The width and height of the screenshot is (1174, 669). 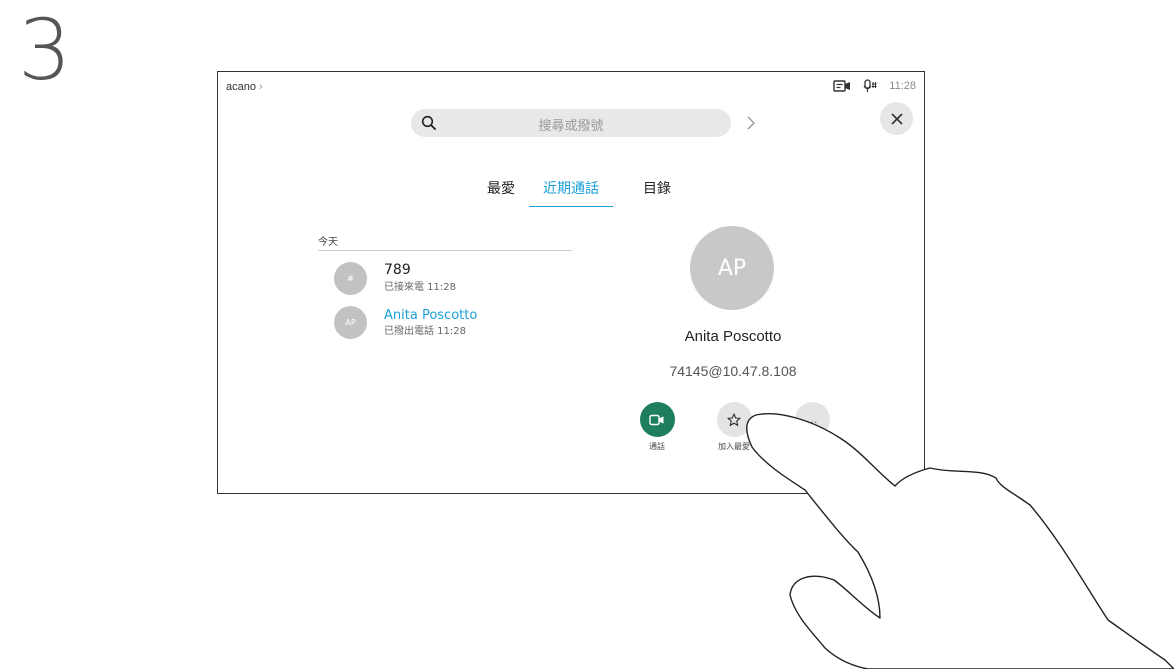 What do you see at coordinates (425, 331) in the screenshot?
I see `list-item-detail: 已撥出電話 11:28` at bounding box center [425, 331].